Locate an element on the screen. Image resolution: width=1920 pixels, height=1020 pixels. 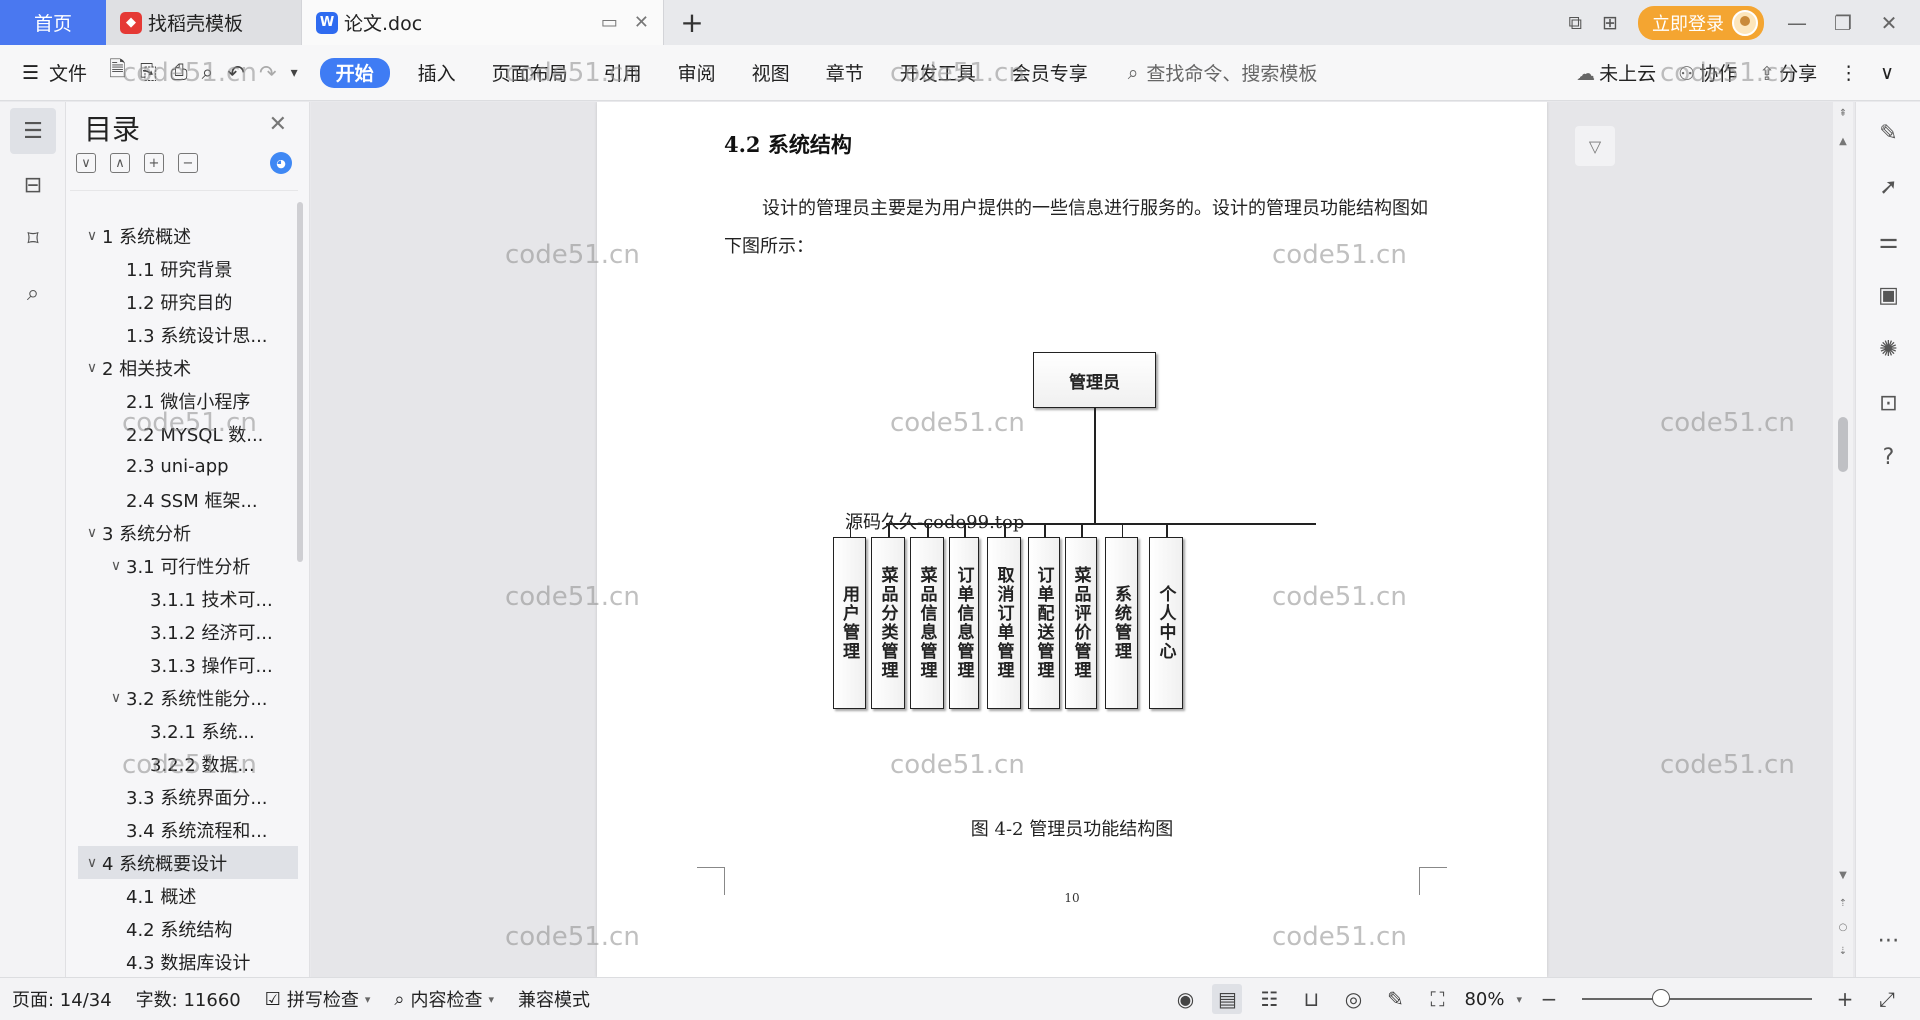
vertical-scrollbar: ⇞ ▲ ▼ ⇡ ○ ⇣ is located at coordinates (1843, 539).